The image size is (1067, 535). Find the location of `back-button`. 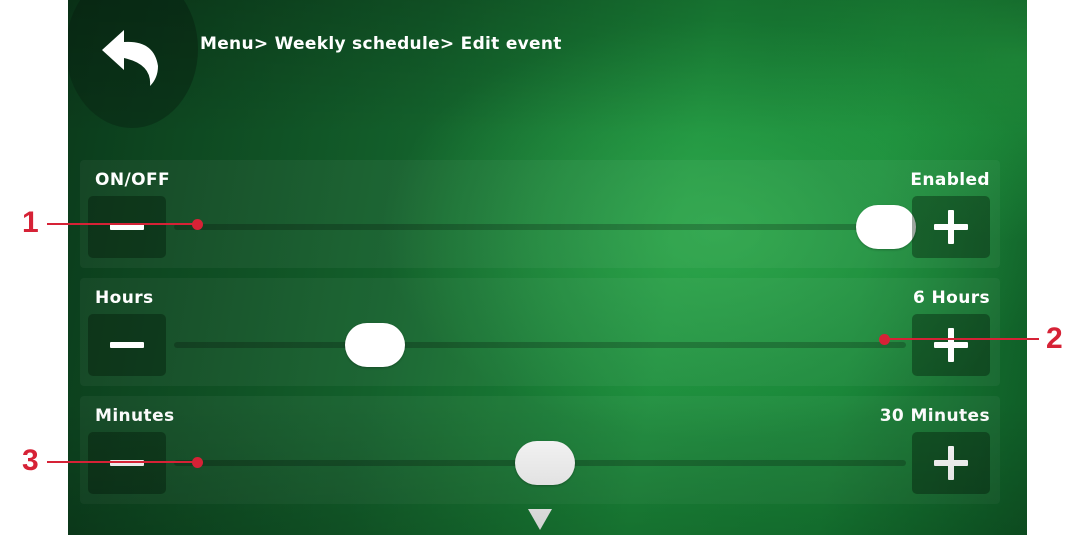

back-button is located at coordinates (133, 58).